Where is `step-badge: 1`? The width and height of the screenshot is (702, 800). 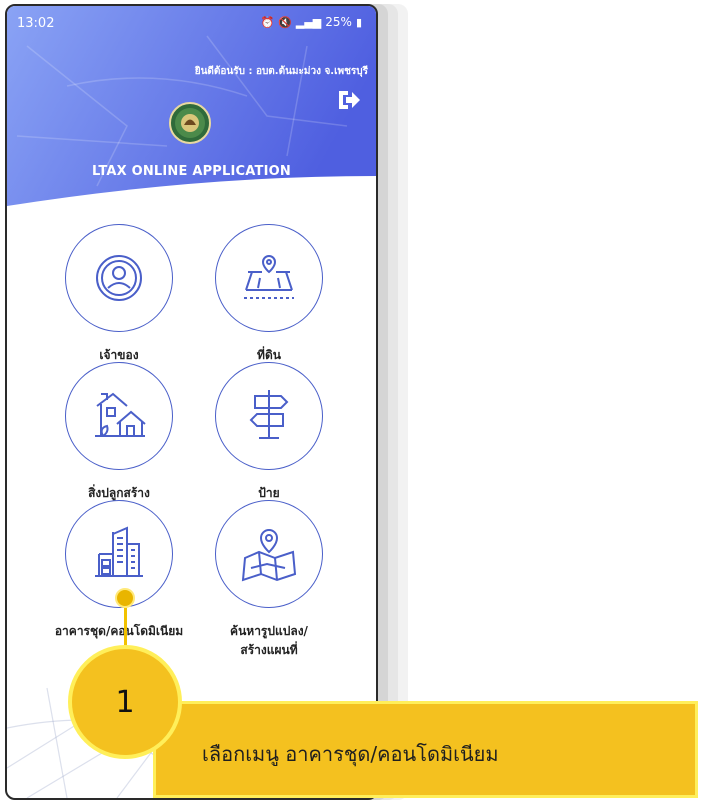 step-badge: 1 is located at coordinates (125, 702).